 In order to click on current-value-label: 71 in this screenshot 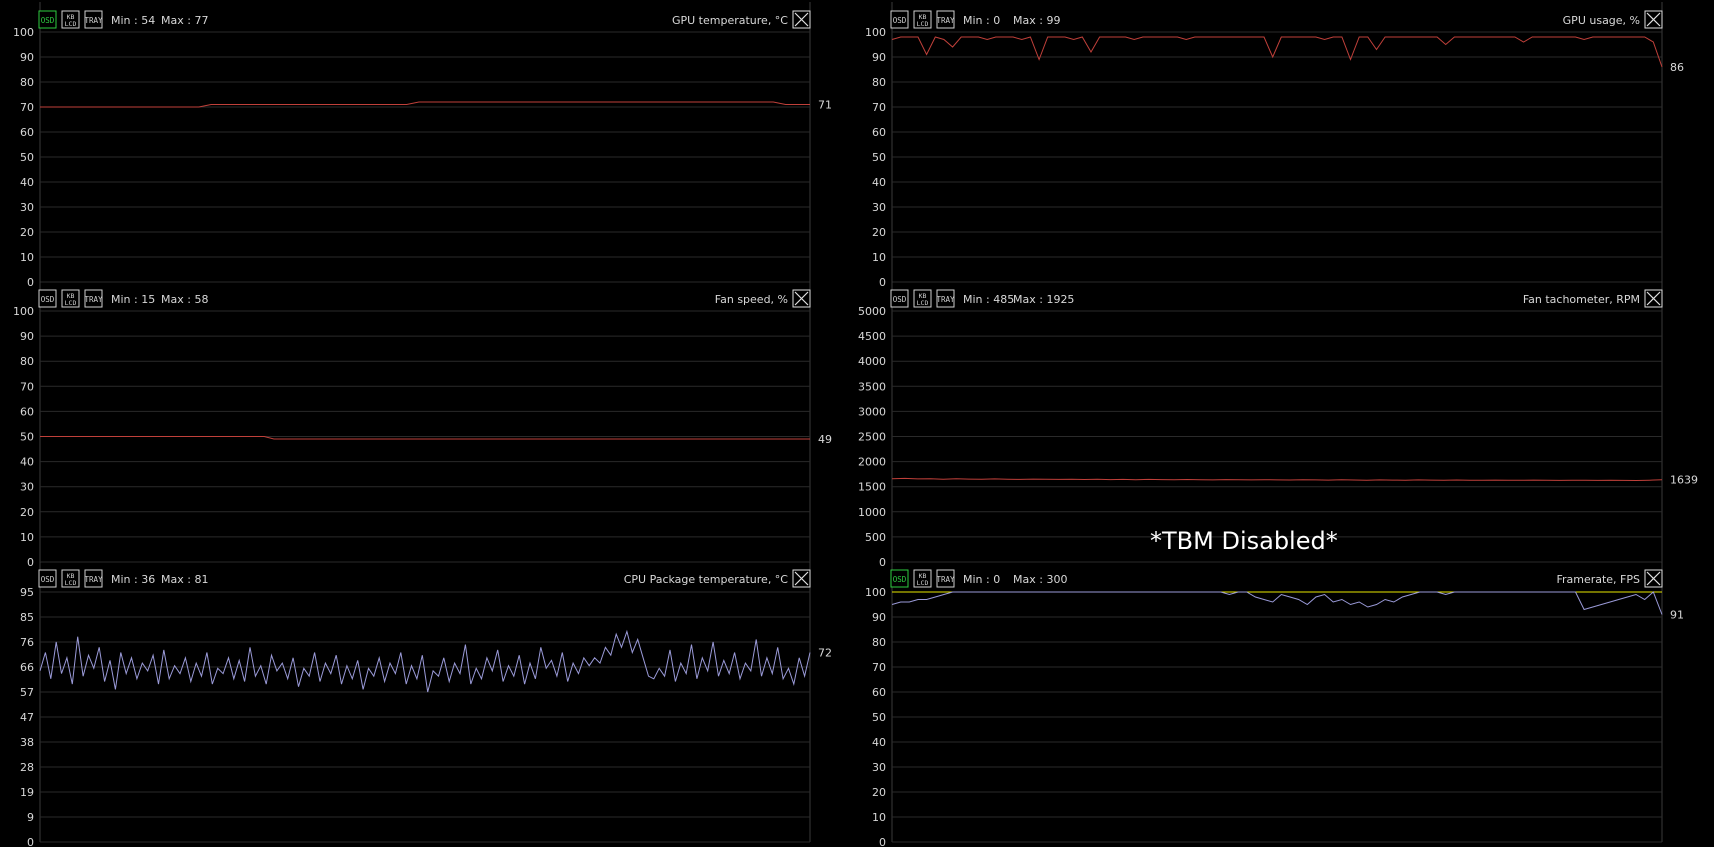, I will do `click(825, 105)`.